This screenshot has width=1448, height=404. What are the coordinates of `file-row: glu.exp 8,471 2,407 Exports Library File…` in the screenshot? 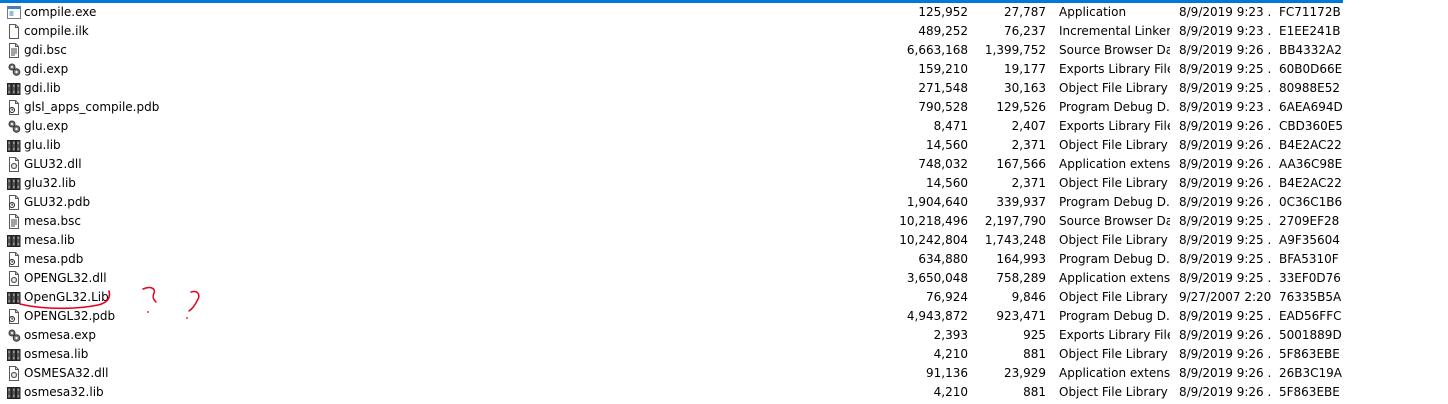 It's located at (724, 126).